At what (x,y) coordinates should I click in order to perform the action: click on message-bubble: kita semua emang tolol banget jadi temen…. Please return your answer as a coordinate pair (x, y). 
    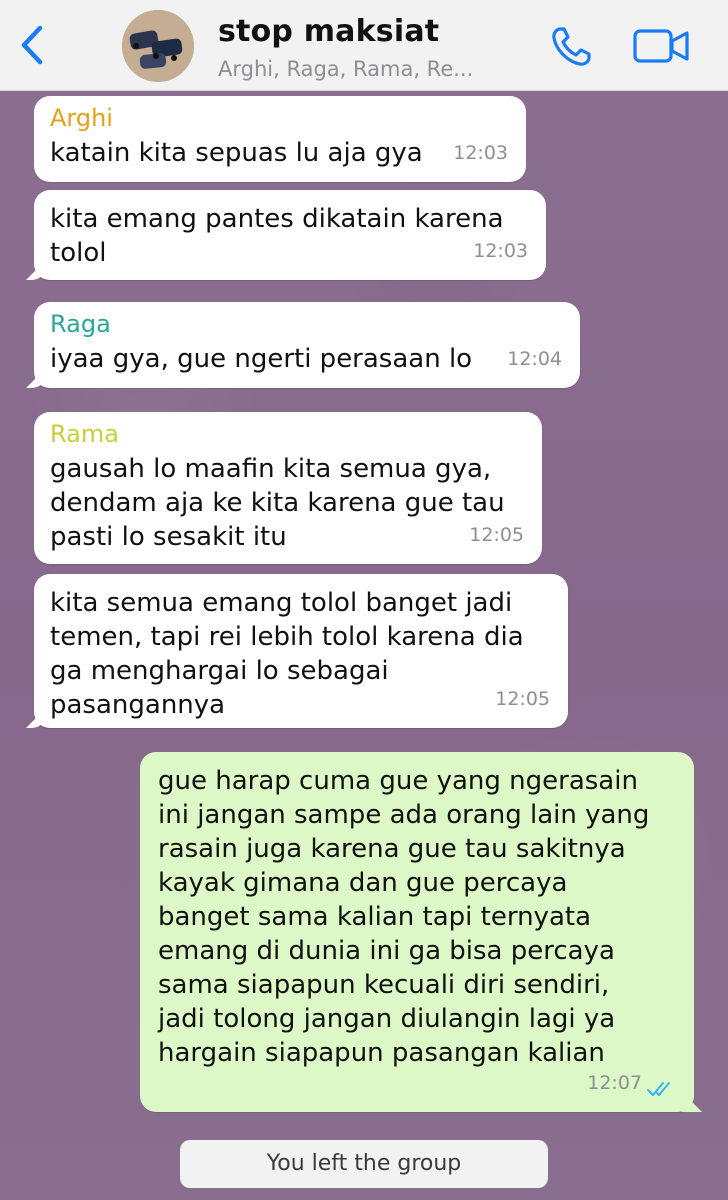
    Looking at the image, I should click on (297, 651).